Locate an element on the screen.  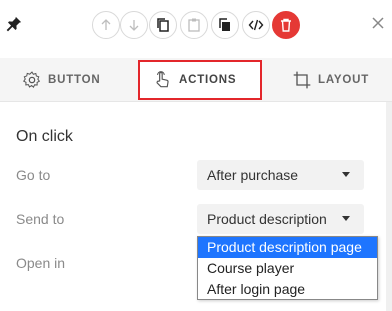
section-title: On click is located at coordinates (44, 136).